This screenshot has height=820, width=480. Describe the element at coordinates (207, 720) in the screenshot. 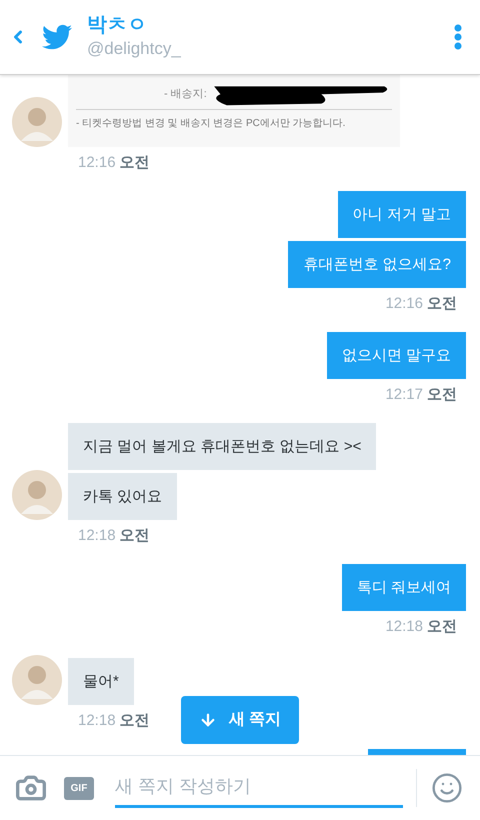

I see `arrow-down-icon` at that location.